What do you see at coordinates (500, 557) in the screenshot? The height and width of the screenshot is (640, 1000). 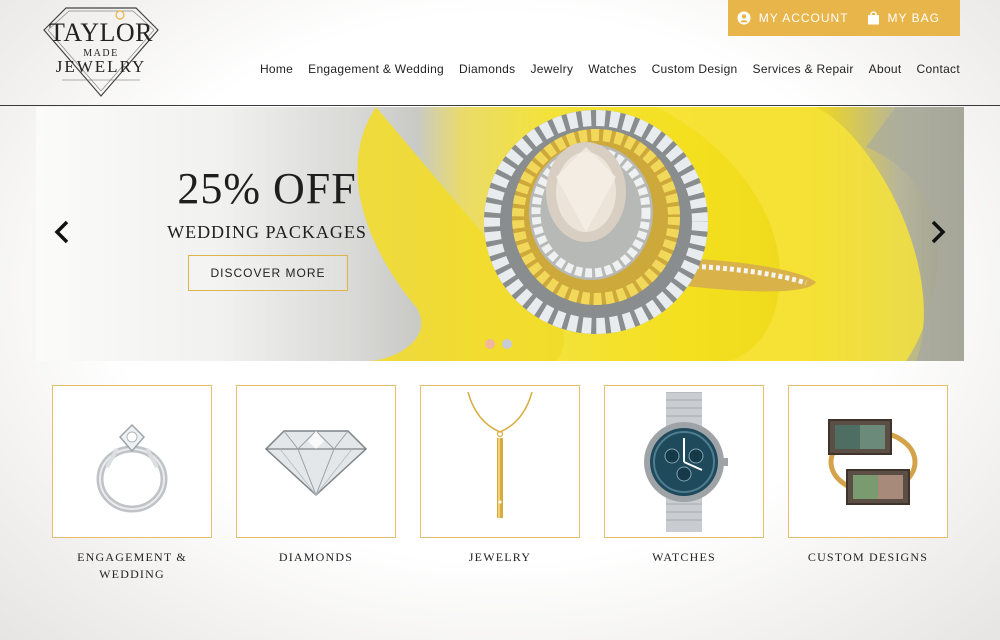 I see `category-label-jewelry: JEWELRY` at bounding box center [500, 557].